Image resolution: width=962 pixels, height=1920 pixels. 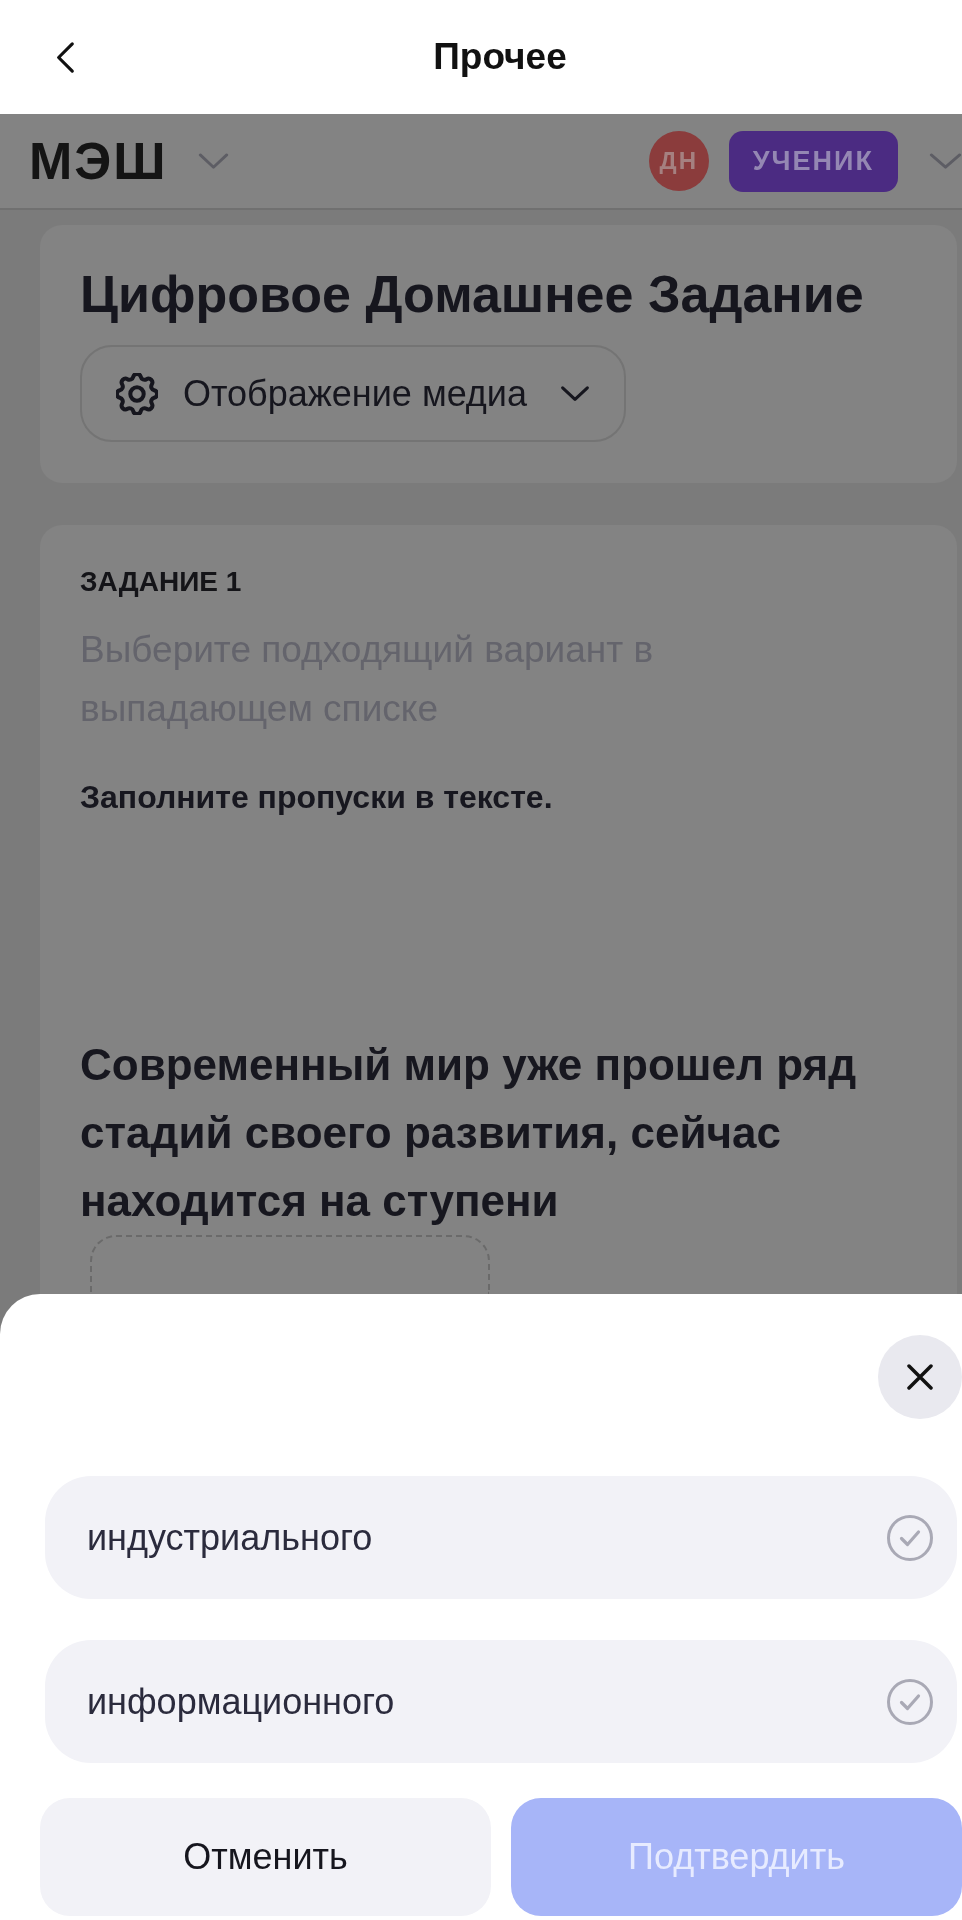 What do you see at coordinates (920, 1377) in the screenshot?
I see `close-icon` at bounding box center [920, 1377].